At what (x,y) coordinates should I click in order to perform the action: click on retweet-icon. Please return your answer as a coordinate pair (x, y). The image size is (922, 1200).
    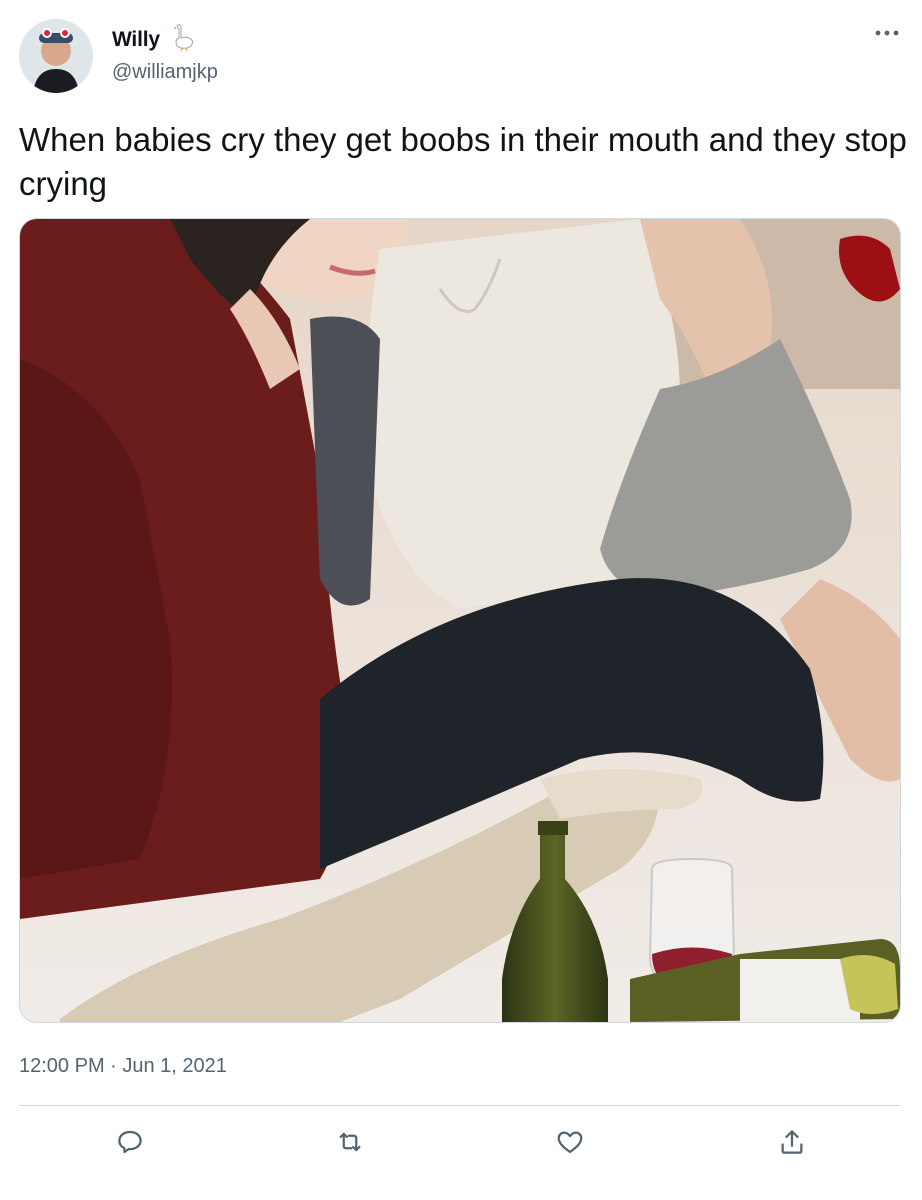
    Looking at the image, I should click on (350, 1144).